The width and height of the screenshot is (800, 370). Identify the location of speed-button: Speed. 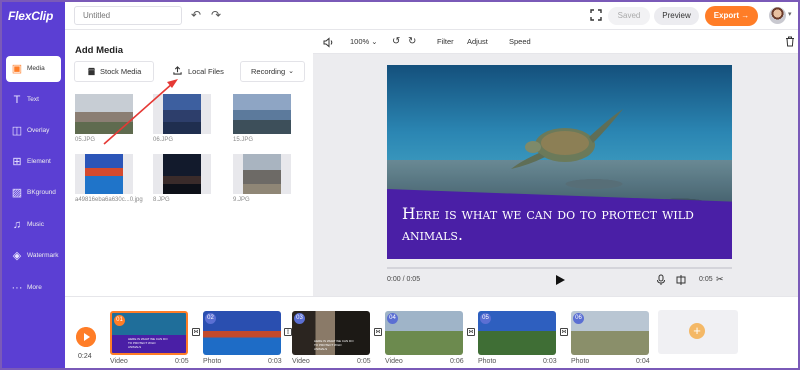
(520, 41).